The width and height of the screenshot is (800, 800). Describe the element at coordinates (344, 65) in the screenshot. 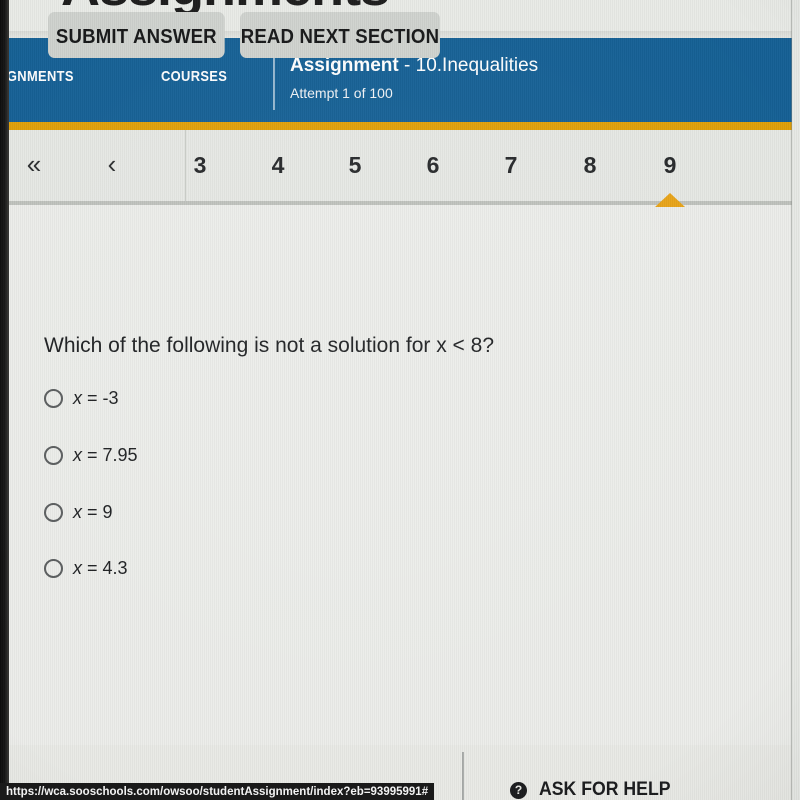

I see `assignment-title-label: Assignment` at that location.